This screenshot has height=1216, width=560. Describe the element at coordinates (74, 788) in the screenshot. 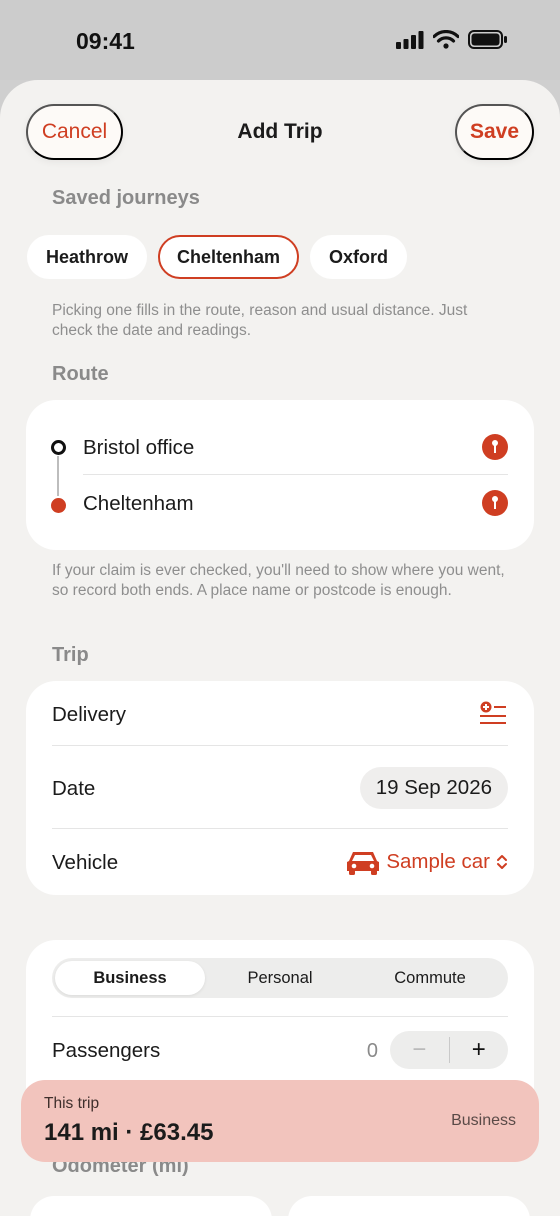

I see `date-label: Date` at that location.